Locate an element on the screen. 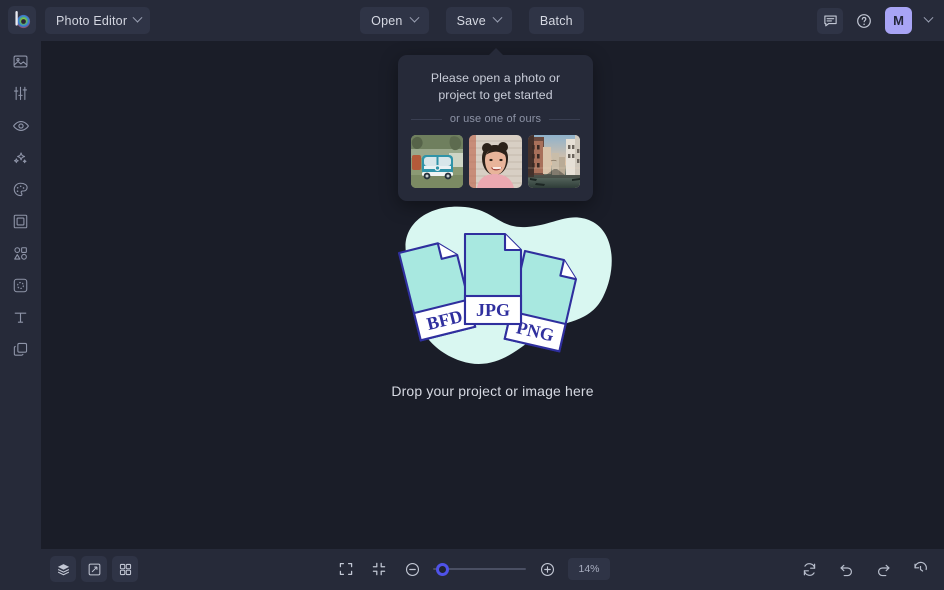  sidebar-item-layers is located at coordinates (21, 349).